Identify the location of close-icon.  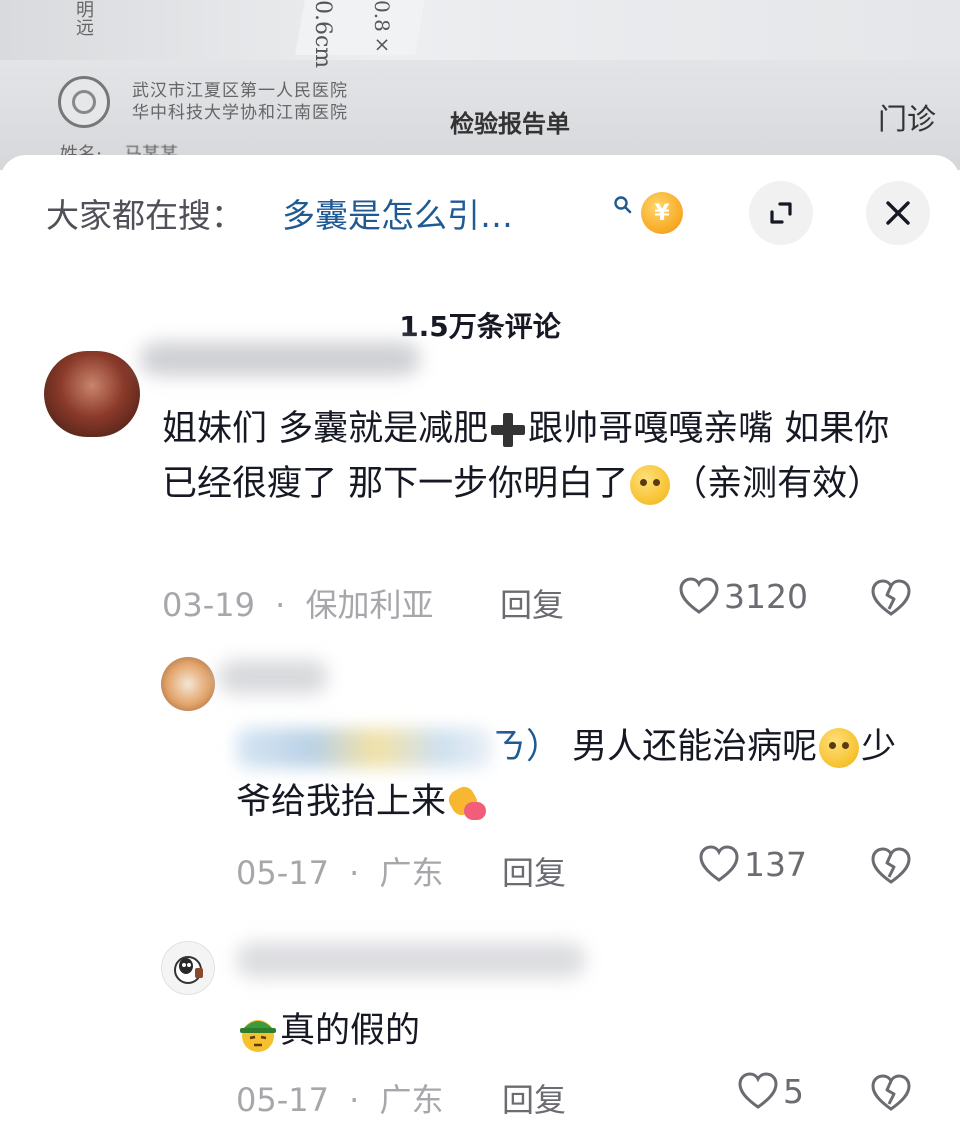
(898, 213).